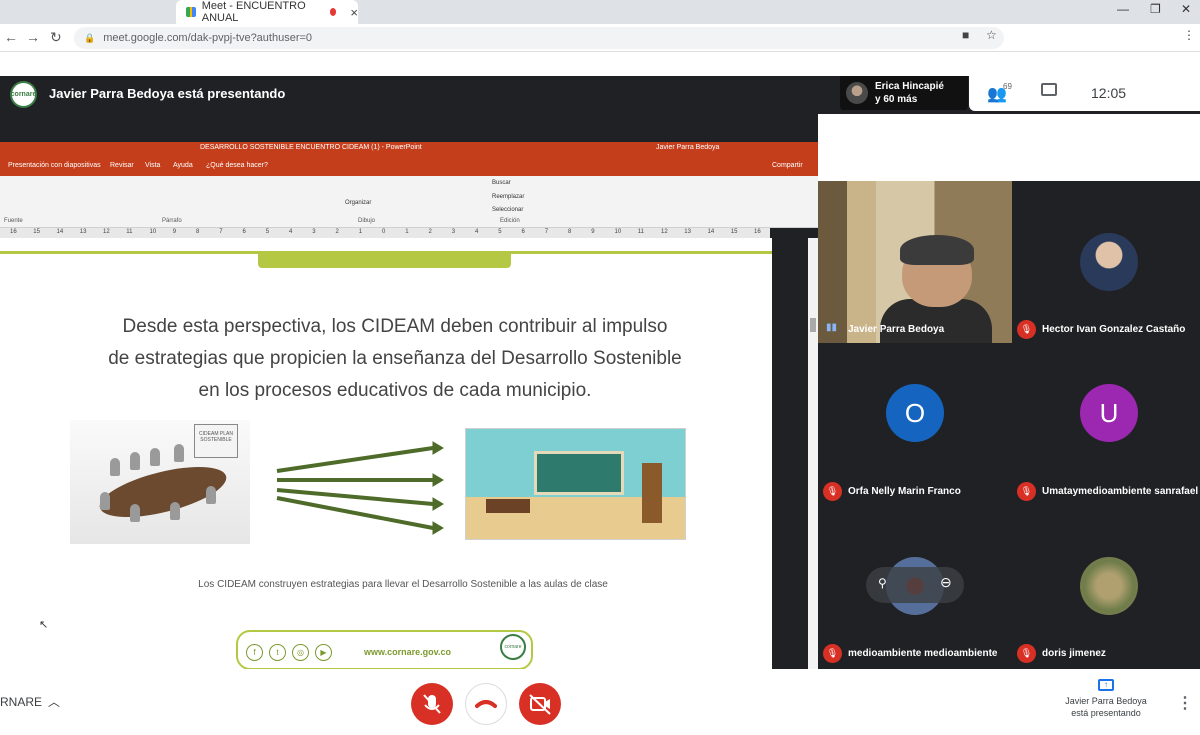 This screenshot has height=735, width=1200. Describe the element at coordinates (254, 652) in the screenshot. I see `facebook-icon: f` at that location.